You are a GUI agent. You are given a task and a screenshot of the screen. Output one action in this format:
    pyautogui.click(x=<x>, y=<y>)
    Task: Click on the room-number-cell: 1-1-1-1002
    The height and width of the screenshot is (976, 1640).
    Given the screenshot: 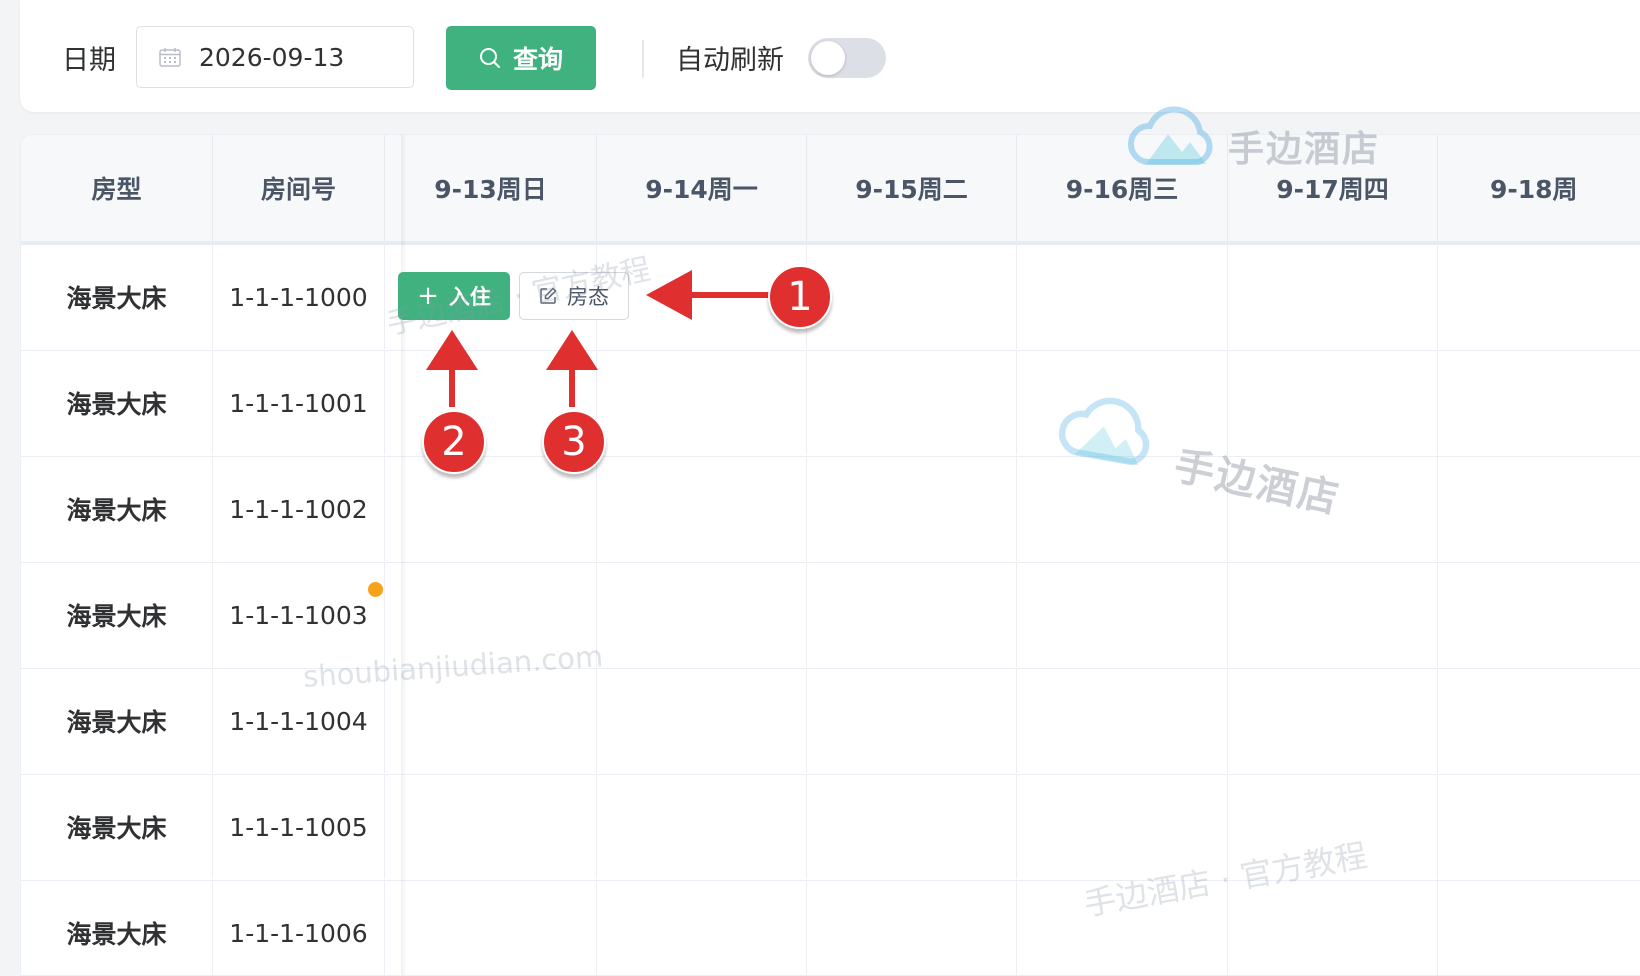 What is the action you would take?
    pyautogui.click(x=299, y=509)
    